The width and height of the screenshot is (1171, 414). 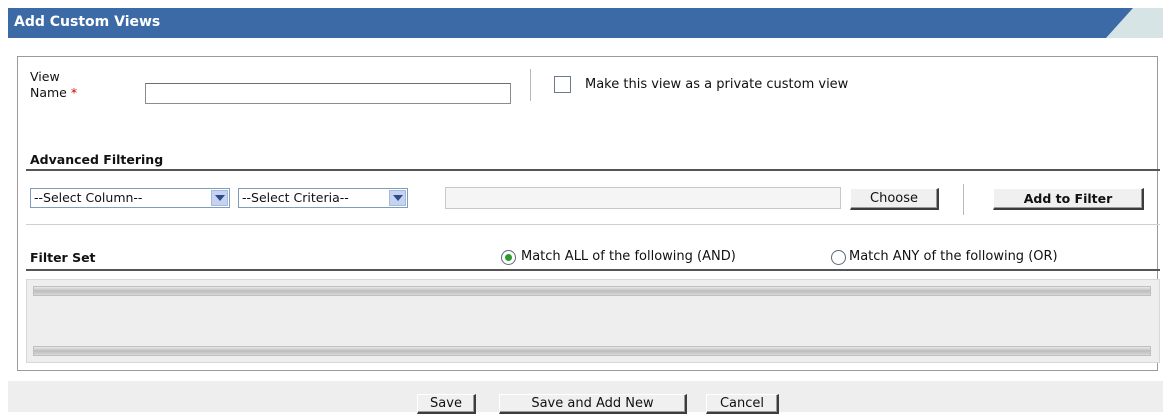 What do you see at coordinates (562, 84) in the screenshot?
I see `private-view-checkbox` at bounding box center [562, 84].